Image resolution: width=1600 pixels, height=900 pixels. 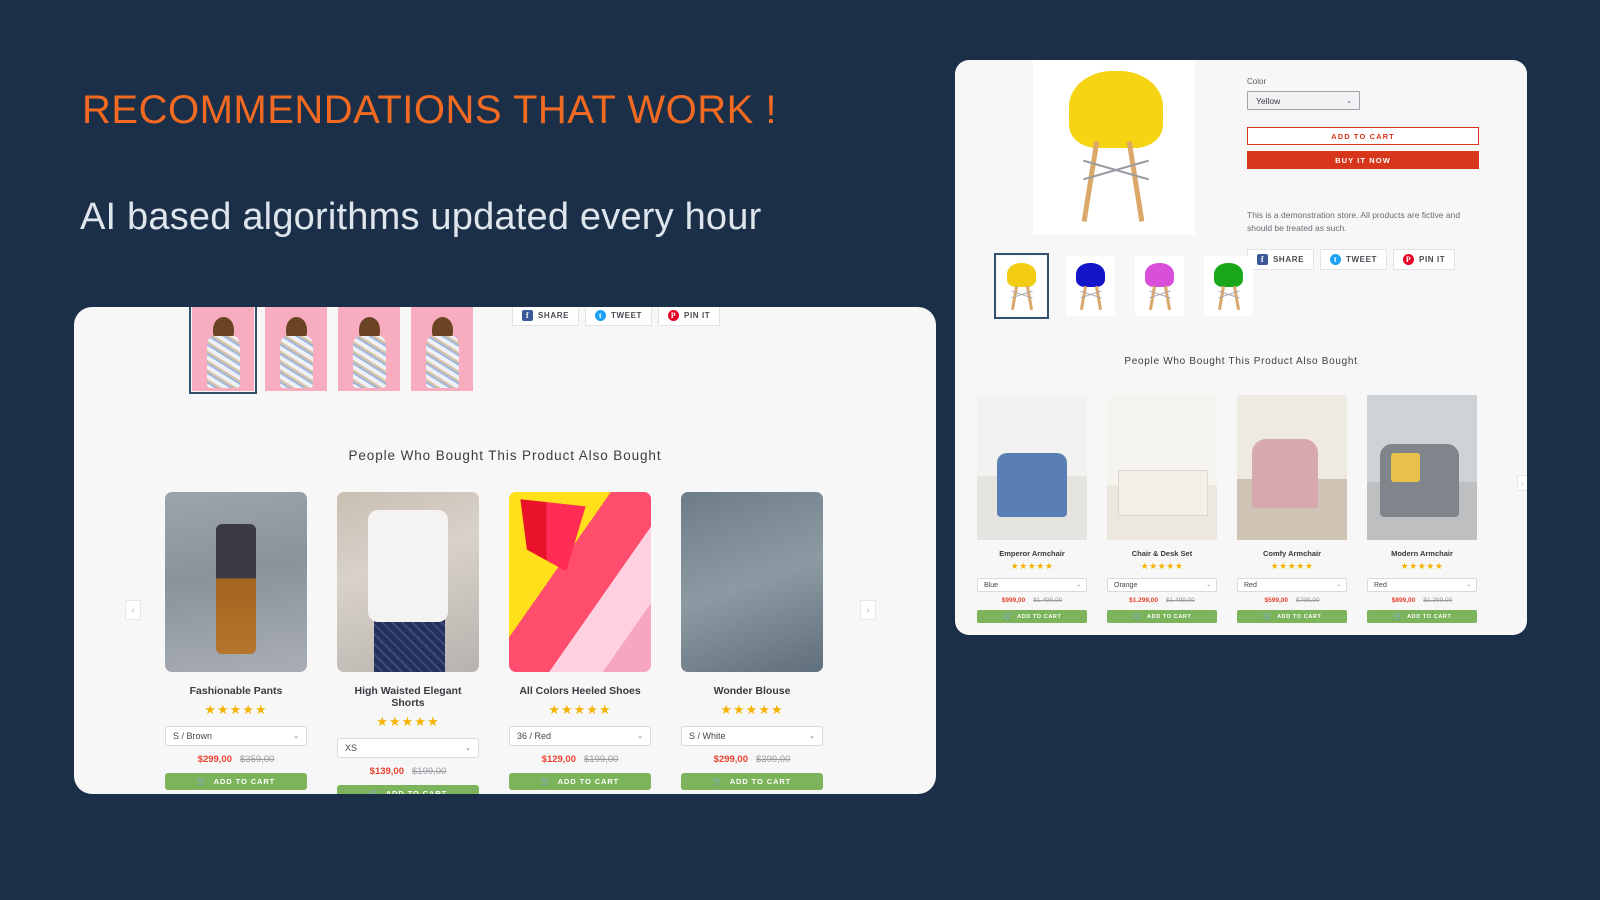 I want to click on original-price: $399,00, so click(x=773, y=759).